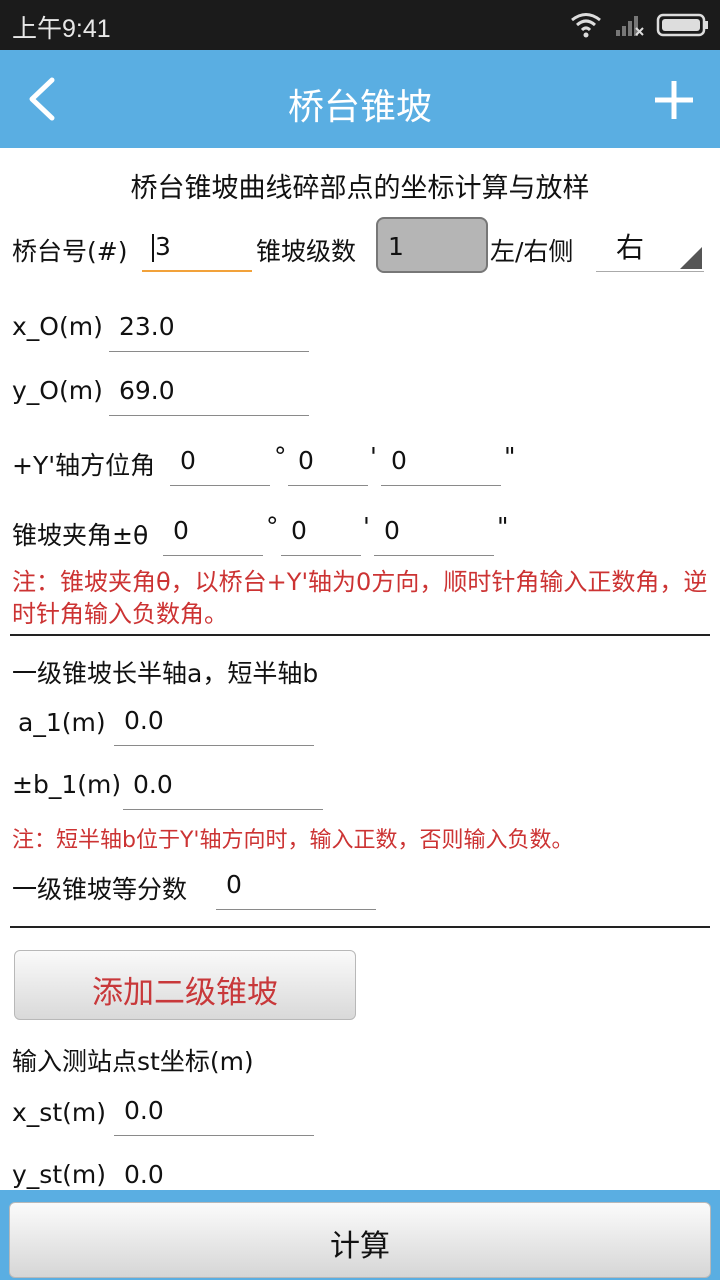  What do you see at coordinates (188, 460) in the screenshot?
I see `azimuth-deg-value: 0` at bounding box center [188, 460].